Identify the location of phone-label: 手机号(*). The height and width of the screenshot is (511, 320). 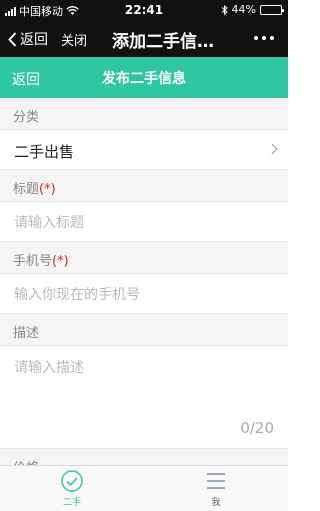
(144, 258).